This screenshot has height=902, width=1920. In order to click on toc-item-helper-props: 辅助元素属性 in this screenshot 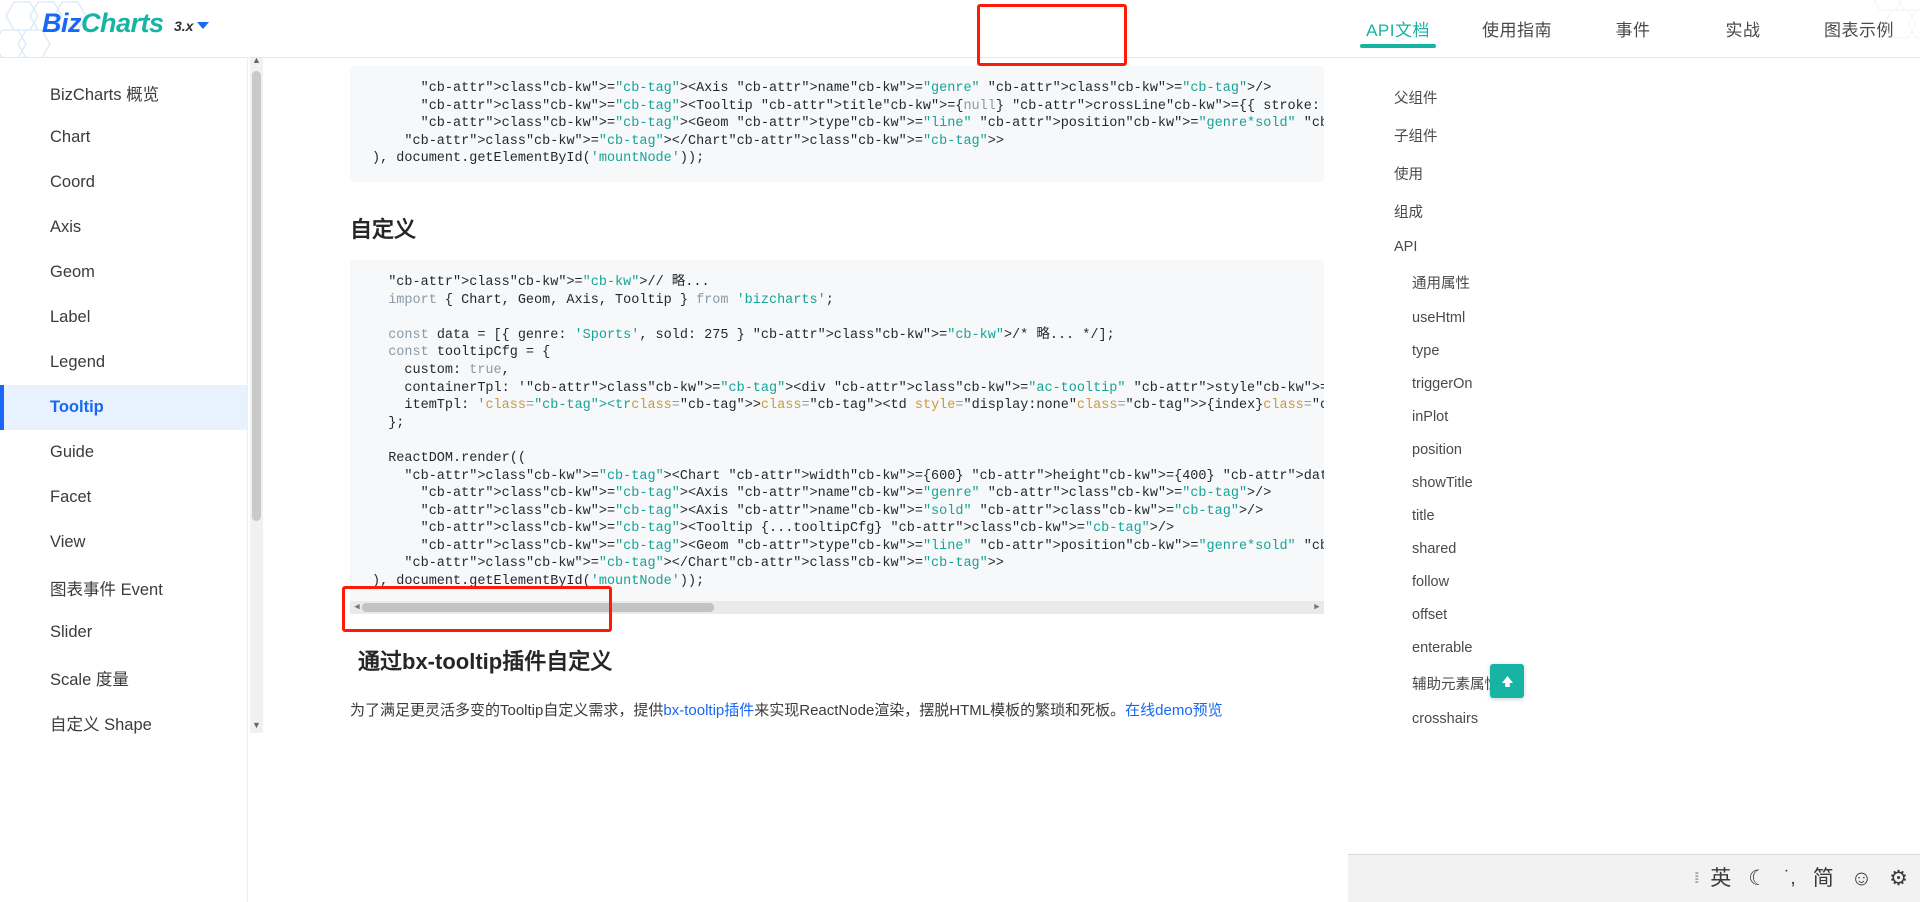, I will do `click(1461, 683)`.